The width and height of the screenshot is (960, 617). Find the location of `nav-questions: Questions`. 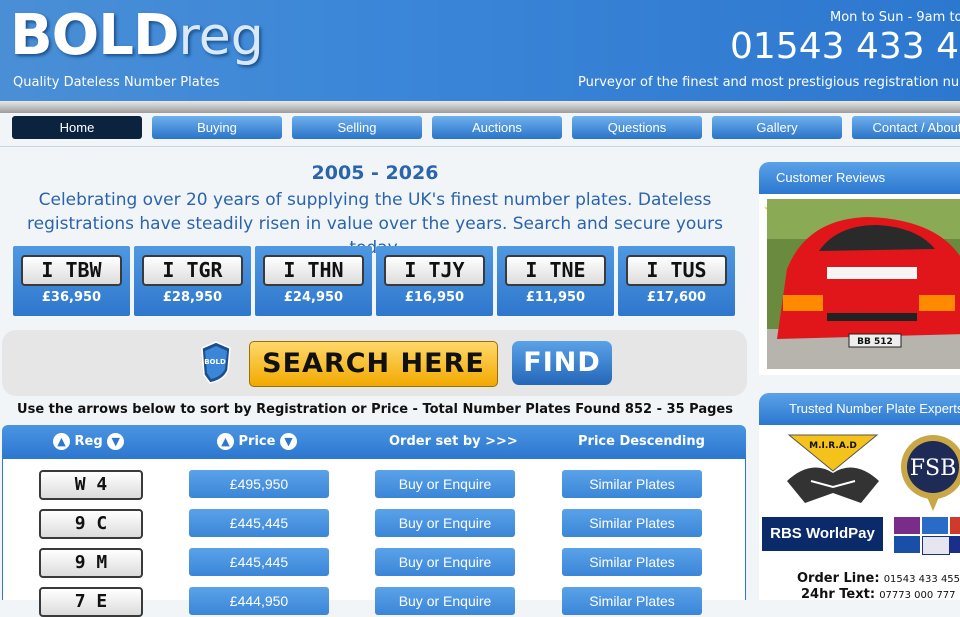

nav-questions: Questions is located at coordinates (637, 127).